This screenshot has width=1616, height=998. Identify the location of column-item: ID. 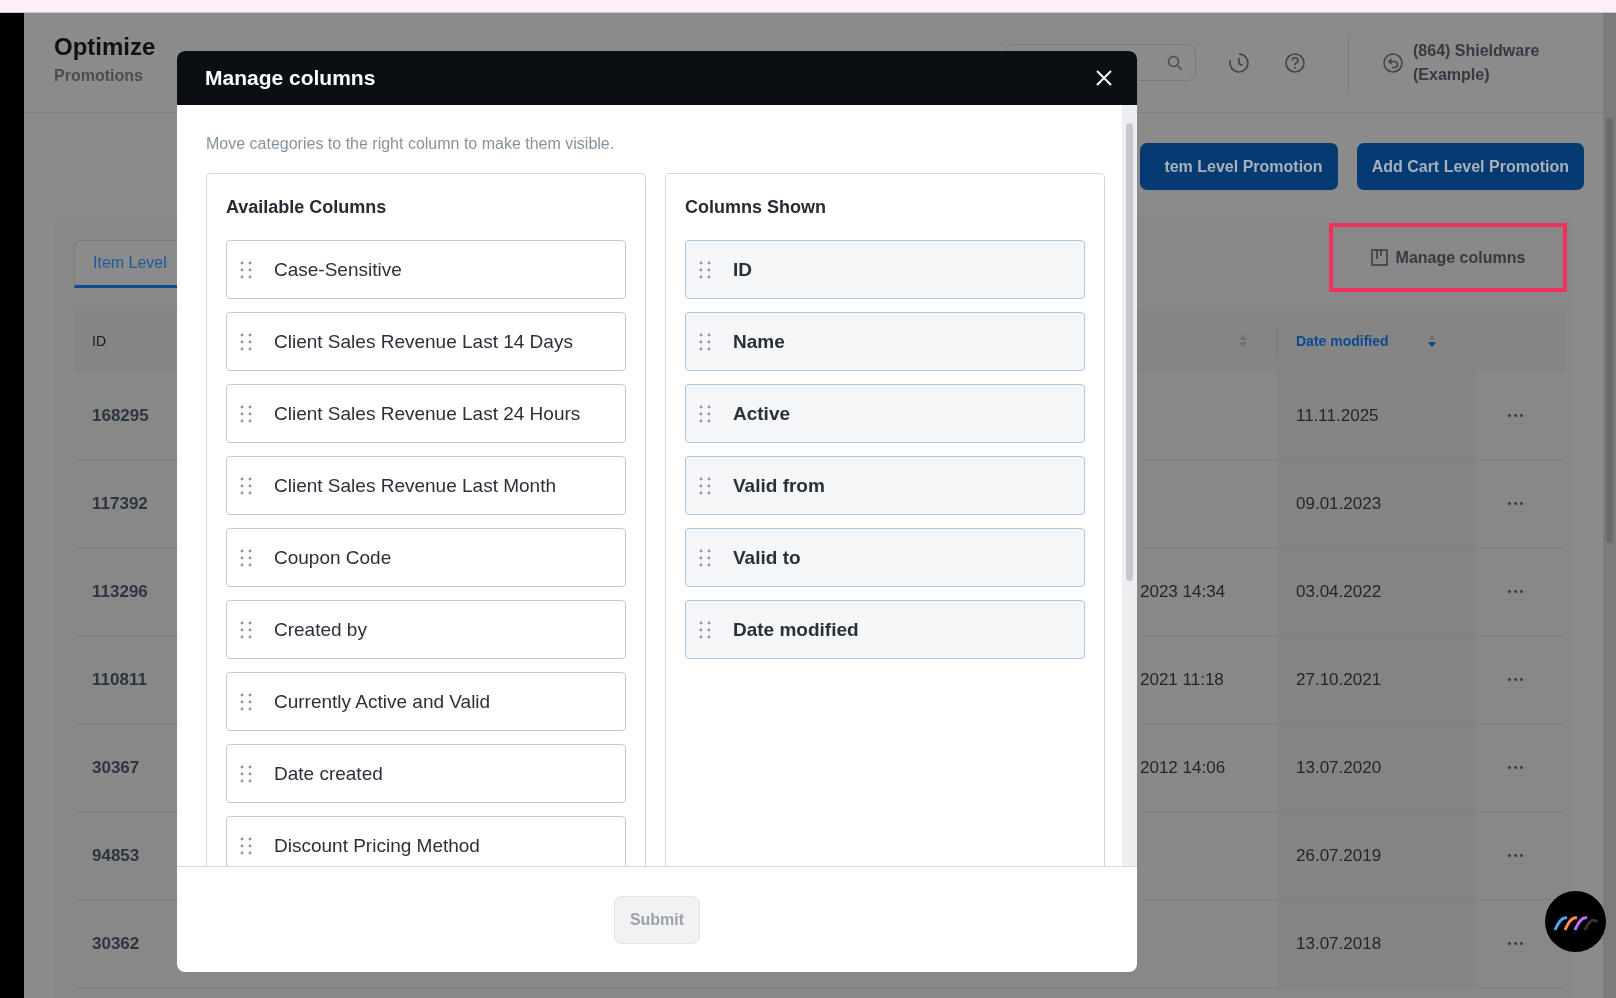
(885, 269).